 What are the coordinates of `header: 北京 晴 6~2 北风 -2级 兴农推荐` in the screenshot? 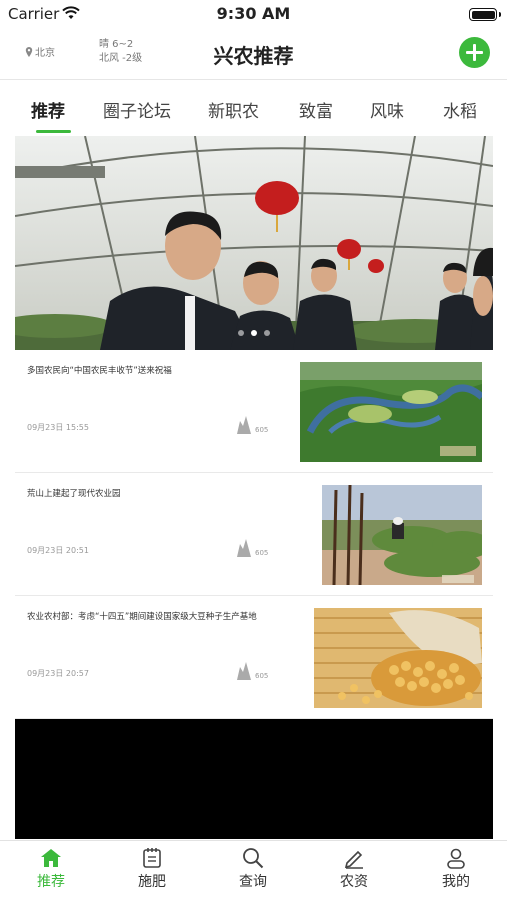 It's located at (253, 54).